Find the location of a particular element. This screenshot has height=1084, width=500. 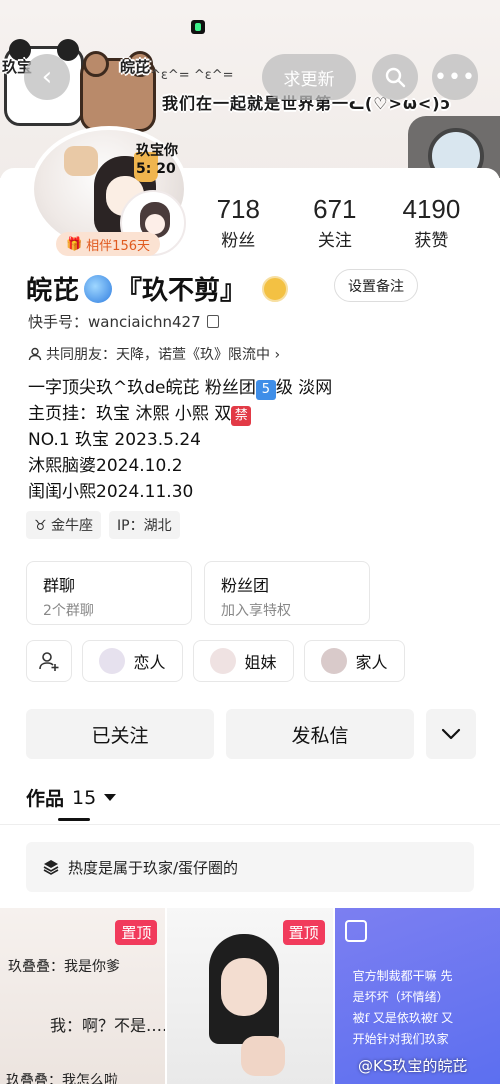

stat-number: 718 is located at coordinates (238, 209).